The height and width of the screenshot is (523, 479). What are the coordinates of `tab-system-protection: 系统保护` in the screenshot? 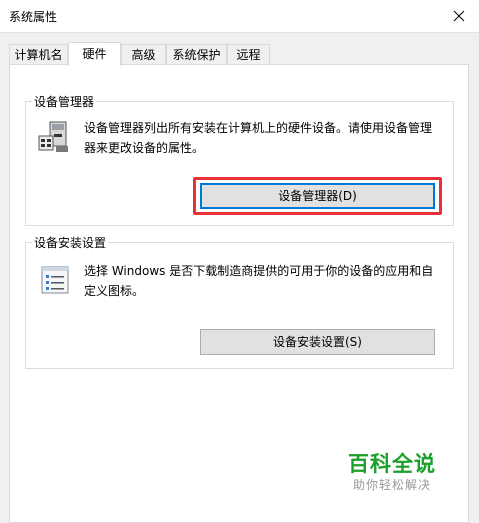 It's located at (196, 54).